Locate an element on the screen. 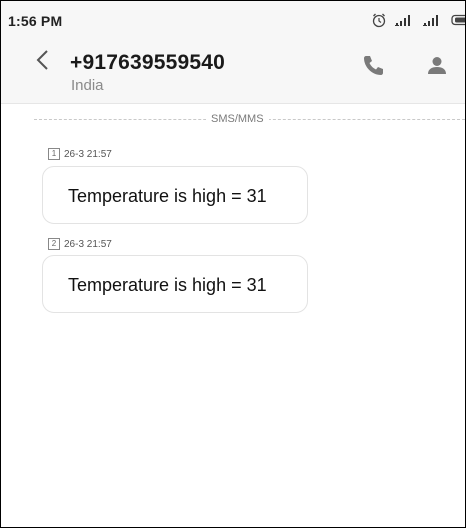 This screenshot has height=528, width=466. status-icons is located at coordinates (418, 20).